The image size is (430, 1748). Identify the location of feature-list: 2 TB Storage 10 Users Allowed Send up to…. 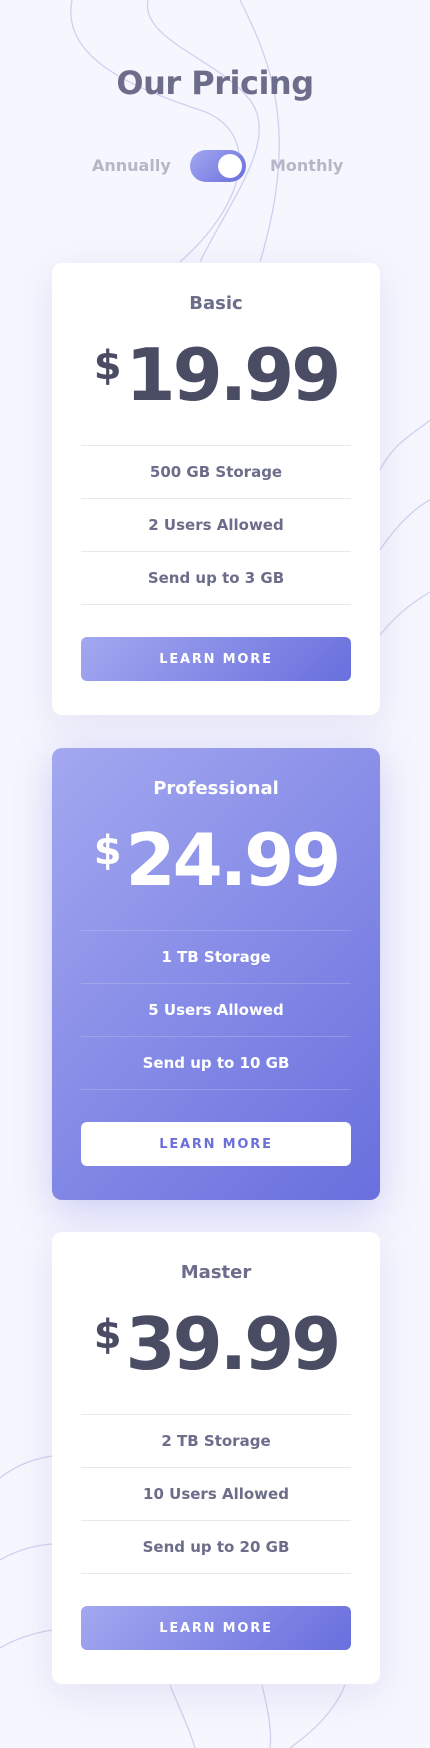
(216, 1494).